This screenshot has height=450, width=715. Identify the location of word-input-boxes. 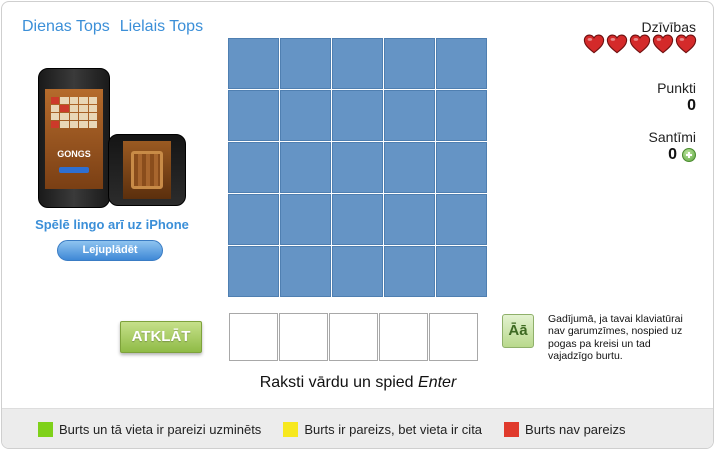
(353, 337).